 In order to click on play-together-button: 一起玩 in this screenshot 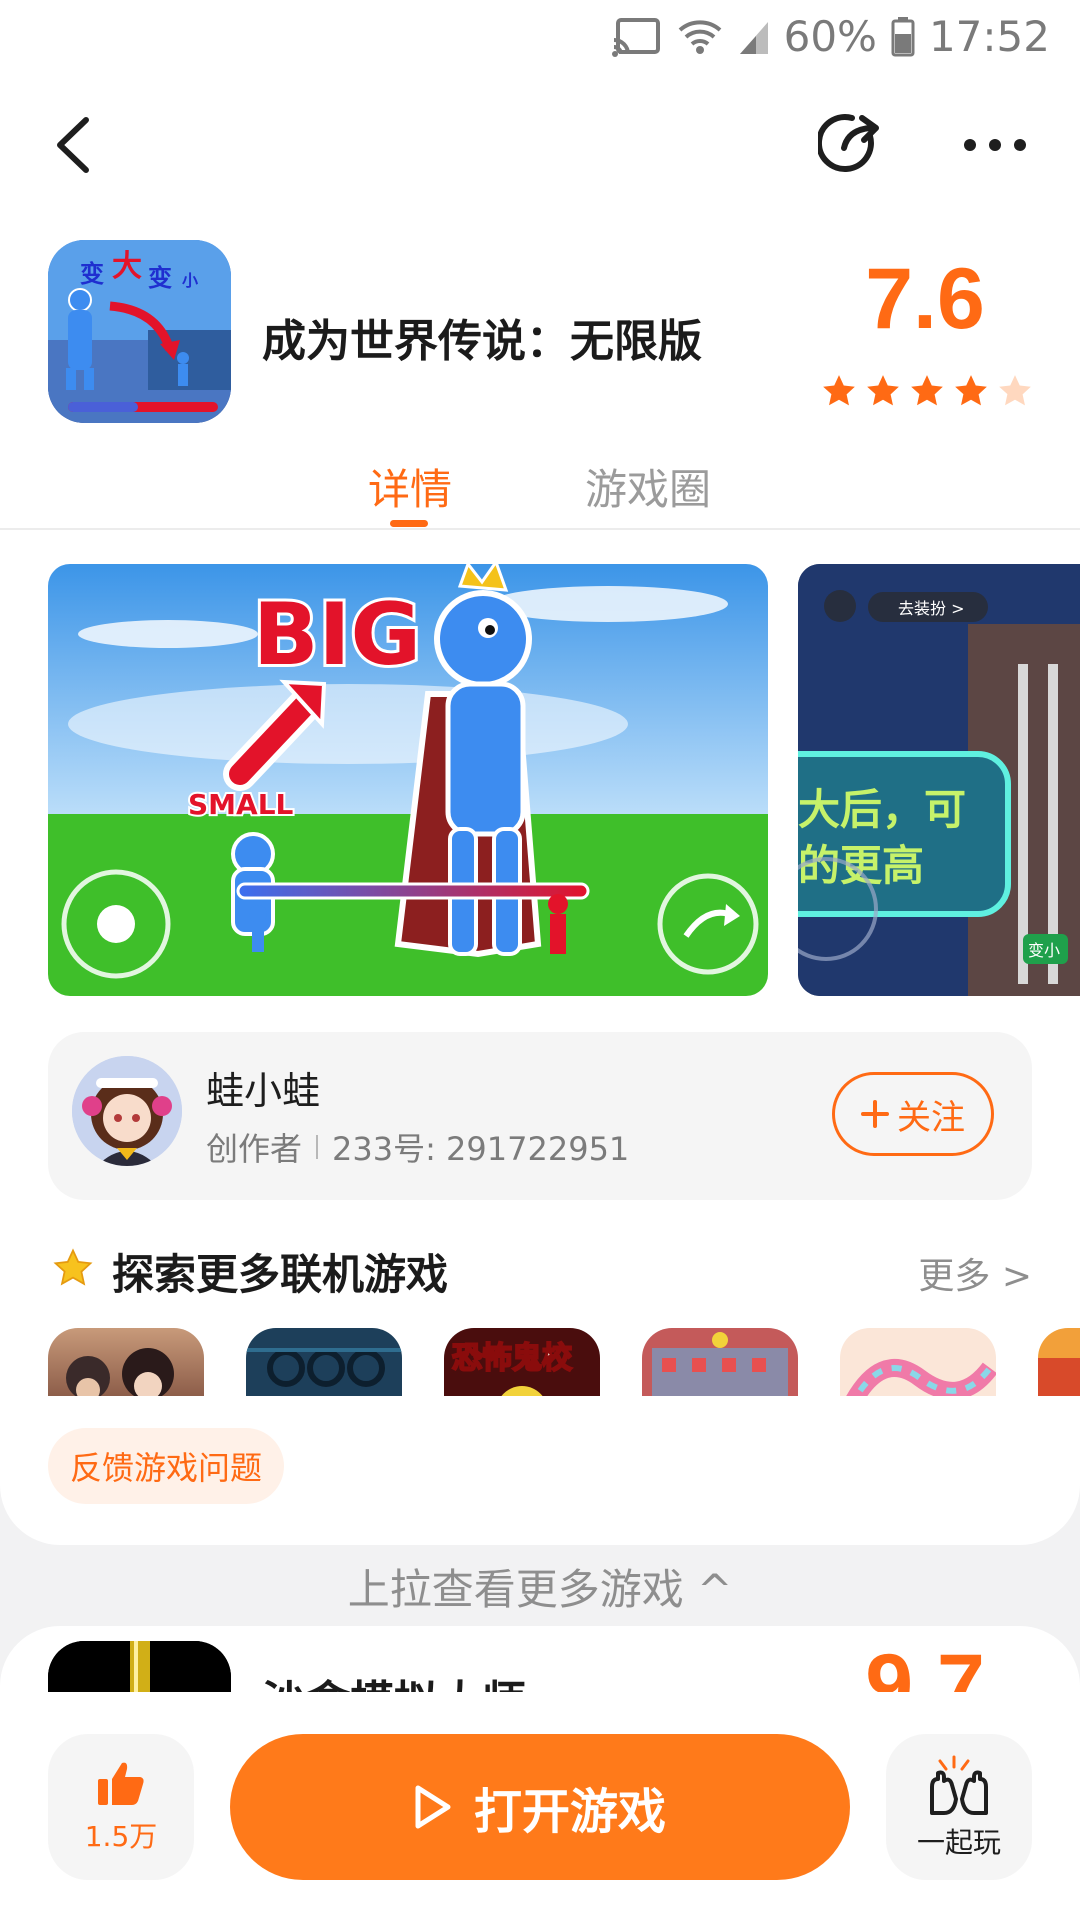, I will do `click(959, 1807)`.